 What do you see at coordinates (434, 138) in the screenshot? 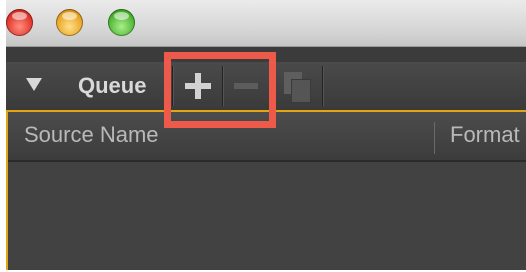
I see `column-divider` at bounding box center [434, 138].